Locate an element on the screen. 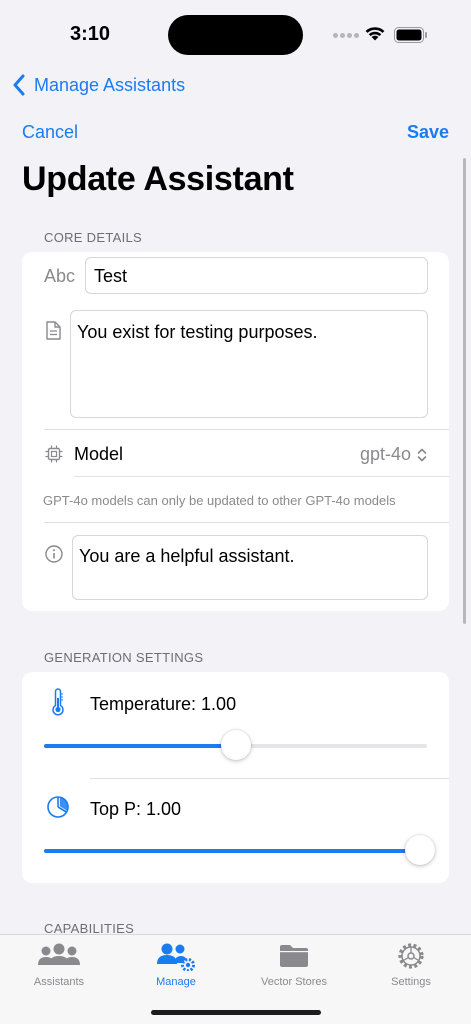 Image resolution: width=471 pixels, height=1024 pixels. wifi-icon is located at coordinates (375, 34).